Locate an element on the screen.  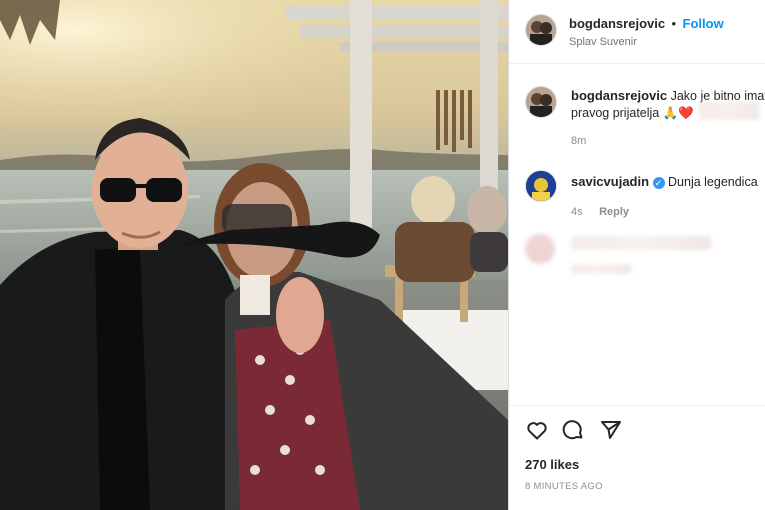
post-header: bogdansrejovic • Follow Splav Suvenir is located at coordinates (637, 24).